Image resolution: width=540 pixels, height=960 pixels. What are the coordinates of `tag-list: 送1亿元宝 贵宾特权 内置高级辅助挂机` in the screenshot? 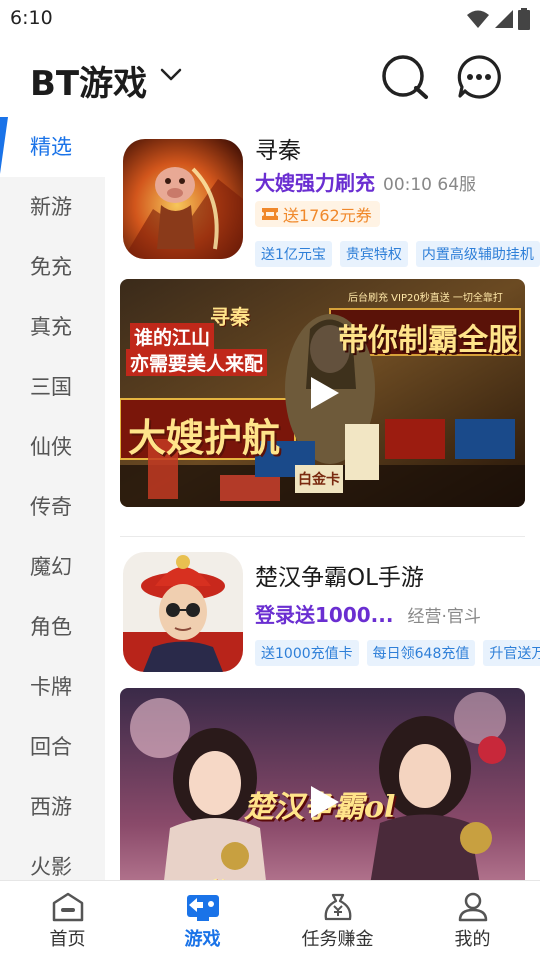 It's located at (397, 254).